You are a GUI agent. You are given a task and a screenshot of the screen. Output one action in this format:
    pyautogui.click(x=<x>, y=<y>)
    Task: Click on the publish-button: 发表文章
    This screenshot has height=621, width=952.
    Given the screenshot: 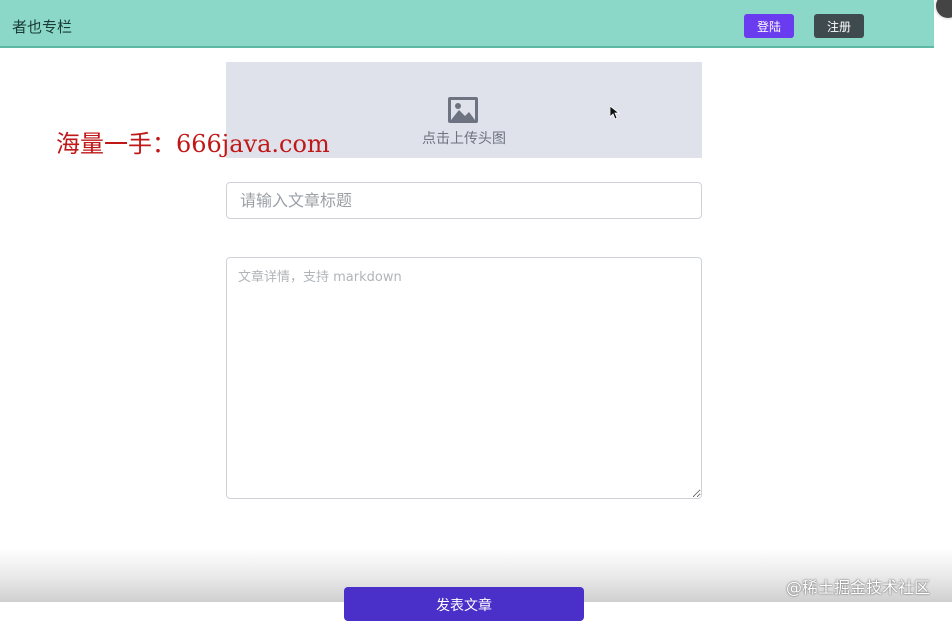 What is the action you would take?
    pyautogui.click(x=464, y=604)
    